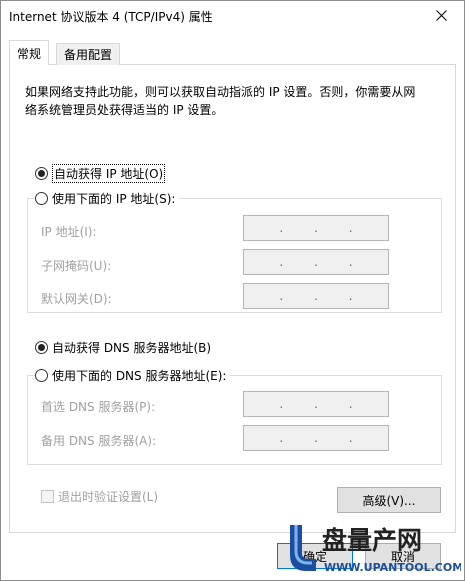  I want to click on window-title: Internet 协议版本 4 (TCP/IPv4) 属性, so click(111, 17).